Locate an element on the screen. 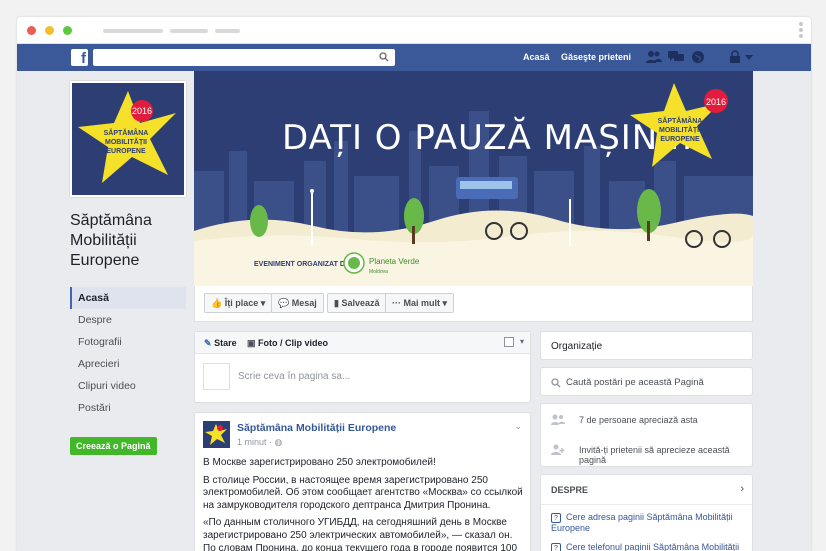  like-button-label: Îți place is located at coordinates (241, 303).